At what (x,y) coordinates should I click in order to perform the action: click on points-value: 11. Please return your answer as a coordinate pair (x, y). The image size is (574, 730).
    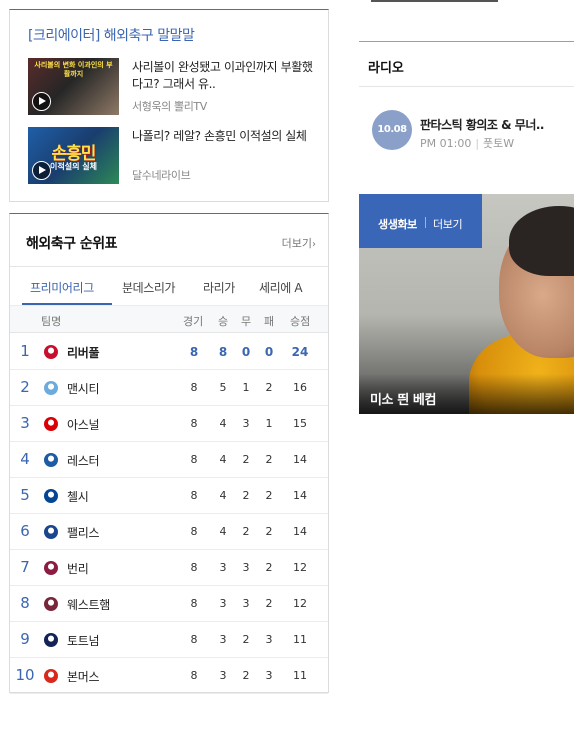
    Looking at the image, I should click on (300, 639).